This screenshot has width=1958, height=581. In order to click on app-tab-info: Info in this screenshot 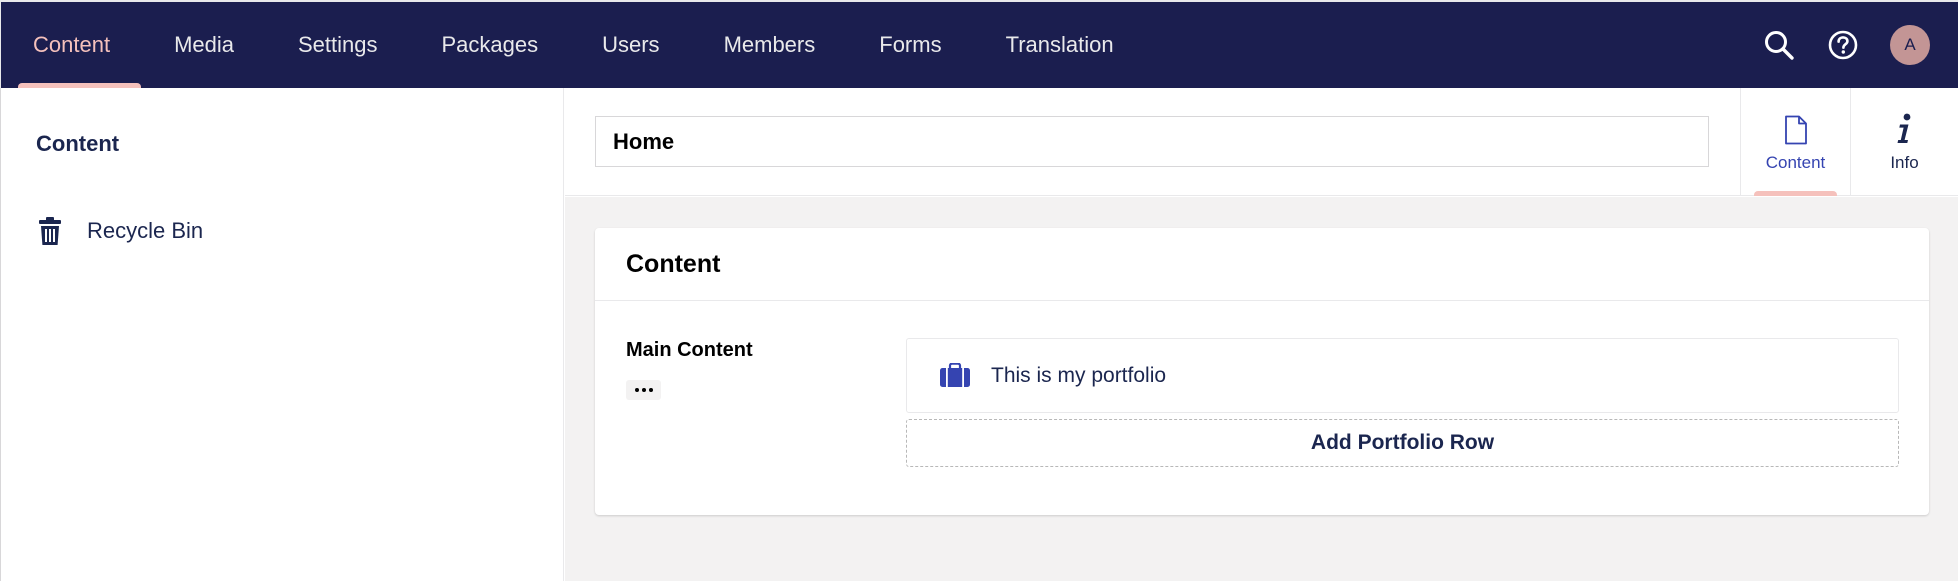, I will do `click(1904, 142)`.